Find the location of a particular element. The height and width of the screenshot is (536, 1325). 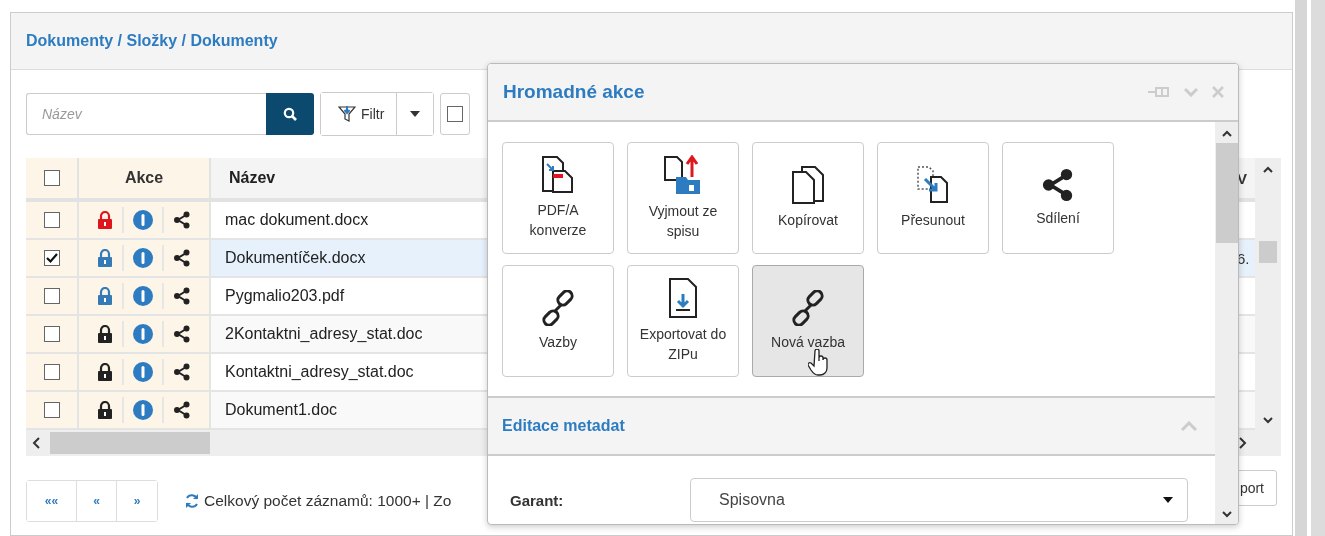

action-tile: Vazby is located at coordinates (558, 321).